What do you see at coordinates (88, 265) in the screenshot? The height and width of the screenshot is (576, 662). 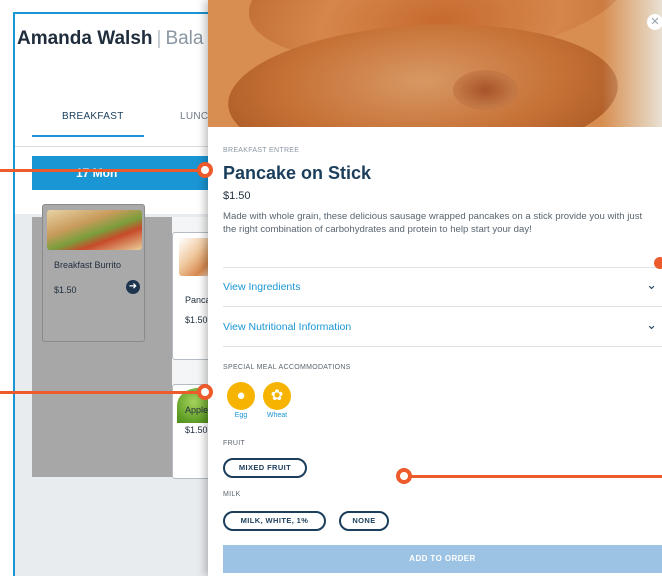 I see `menu-card-name: Breakfast Burrito` at bounding box center [88, 265].